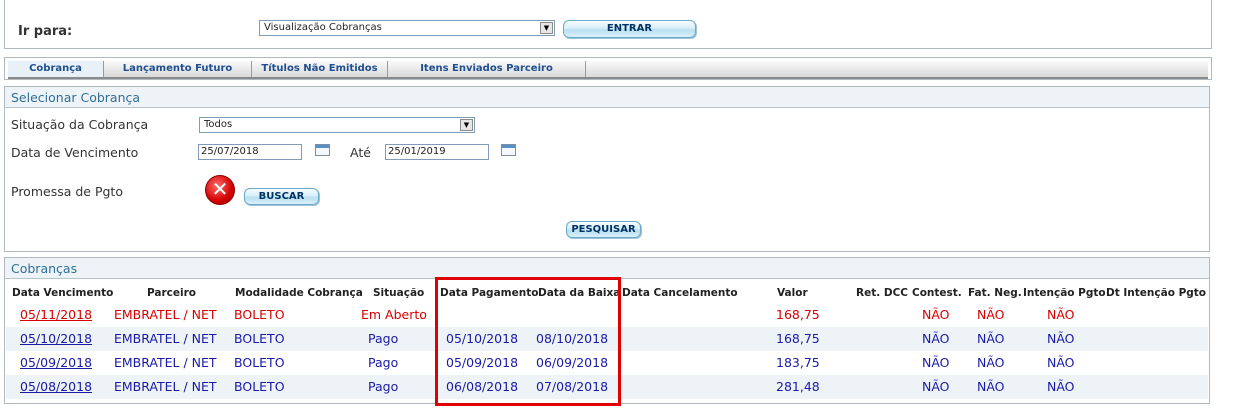 The width and height of the screenshot is (1234, 416). What do you see at coordinates (218, 124) in the screenshot?
I see `situacao-select-value: Todos` at bounding box center [218, 124].